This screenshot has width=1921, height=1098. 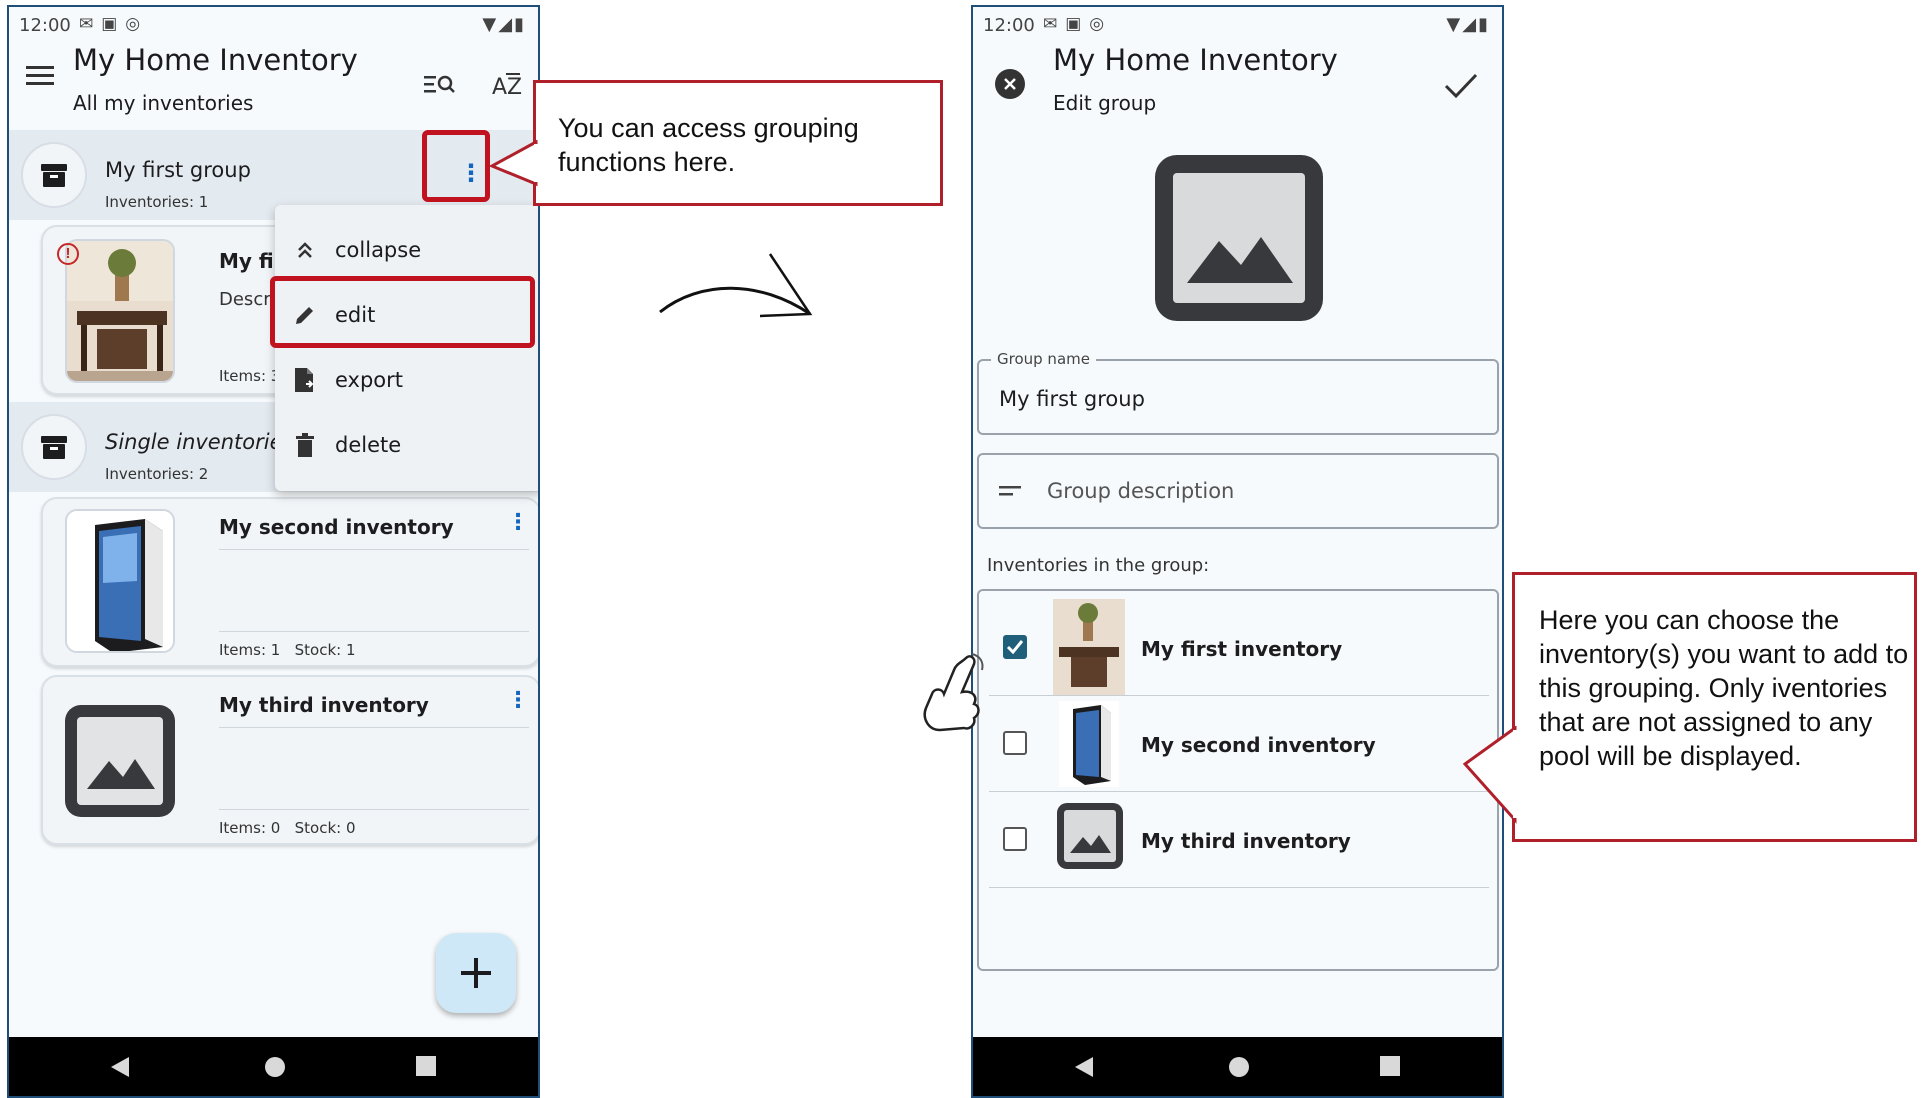 I want to click on highlight-kebab, so click(x=456, y=166).